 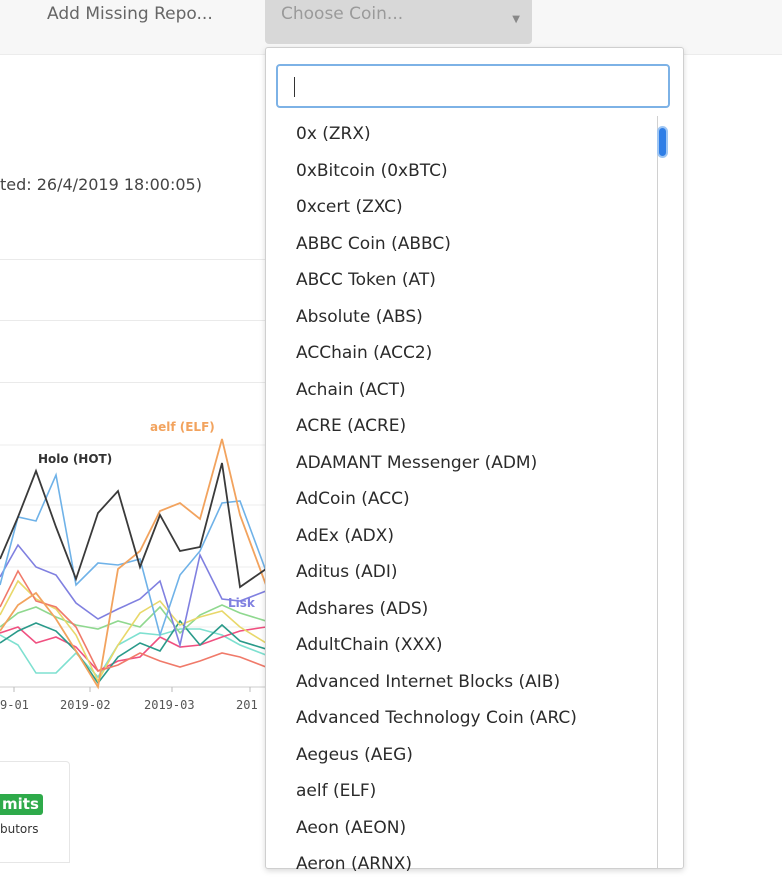 What do you see at coordinates (461, 864) in the screenshot?
I see `coin-option: Aeron (ARNX)` at bounding box center [461, 864].